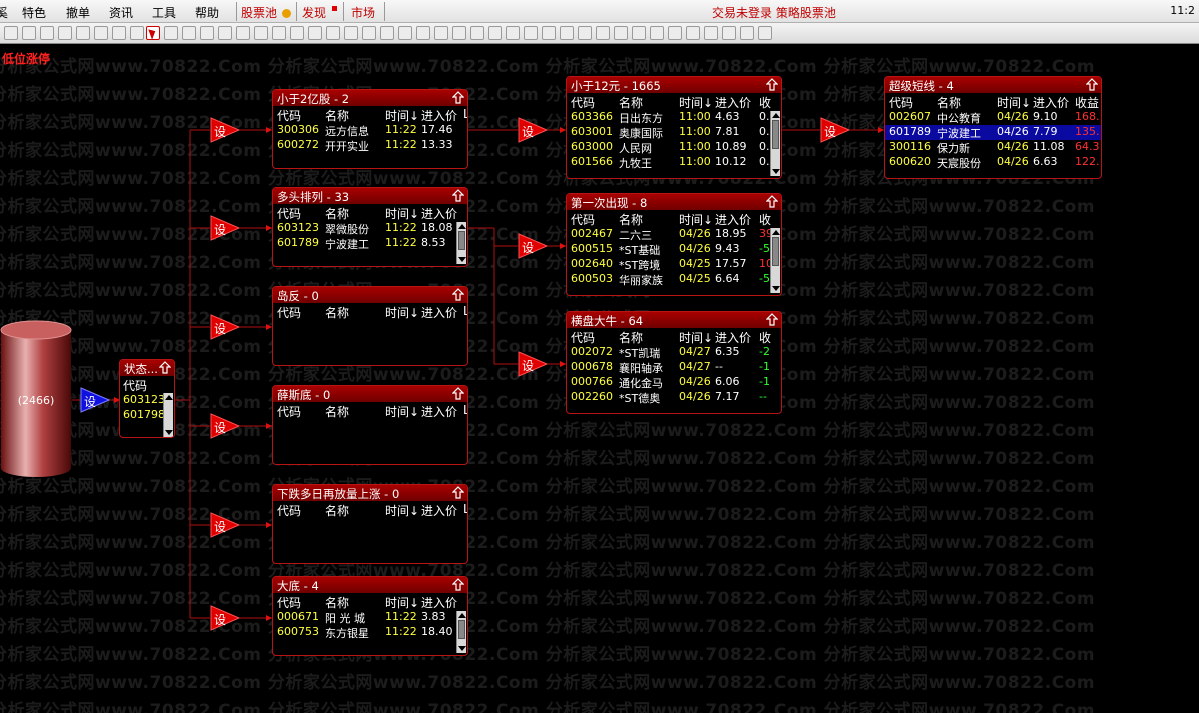  What do you see at coordinates (674, 132) in the screenshot?
I see `table-row: 603001 奥康国际 11:00 7.81 0.` at bounding box center [674, 132].